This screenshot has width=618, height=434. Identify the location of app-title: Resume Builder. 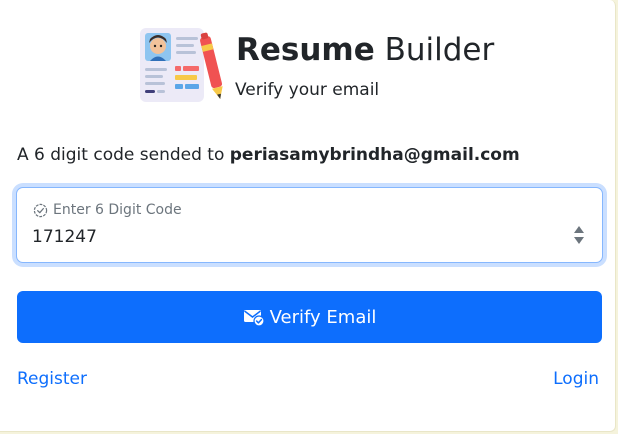
(365, 50).